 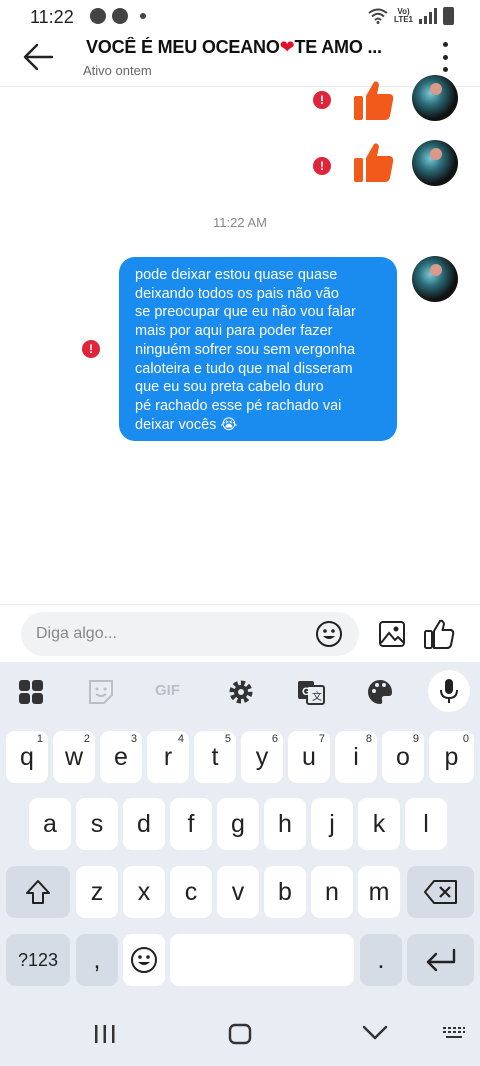 I want to click on message-line: ninguém sofrer sou sem vergonha, so click(x=245, y=349).